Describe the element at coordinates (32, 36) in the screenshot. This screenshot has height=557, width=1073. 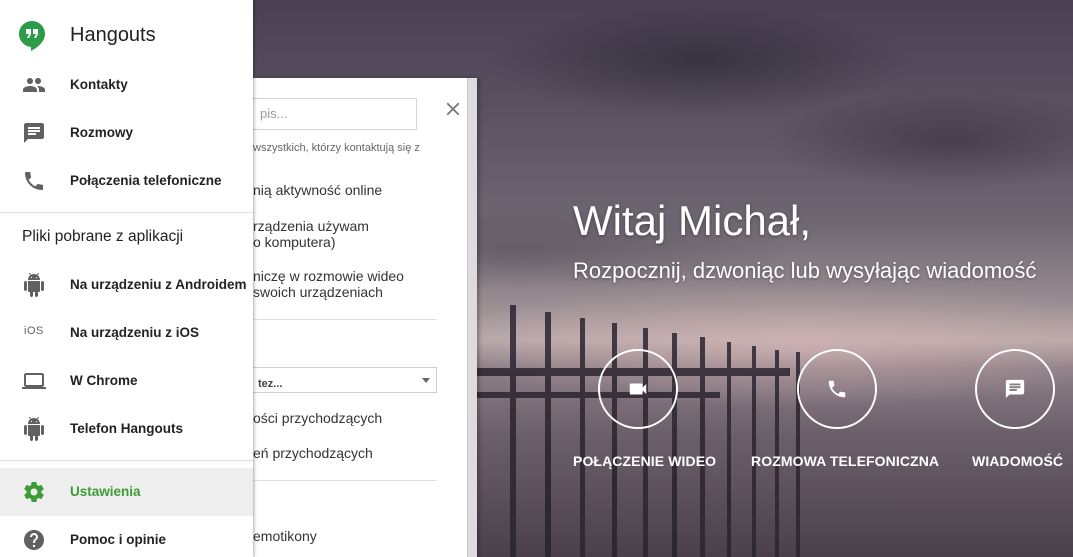
I see `hangouts-logo-icon` at that location.